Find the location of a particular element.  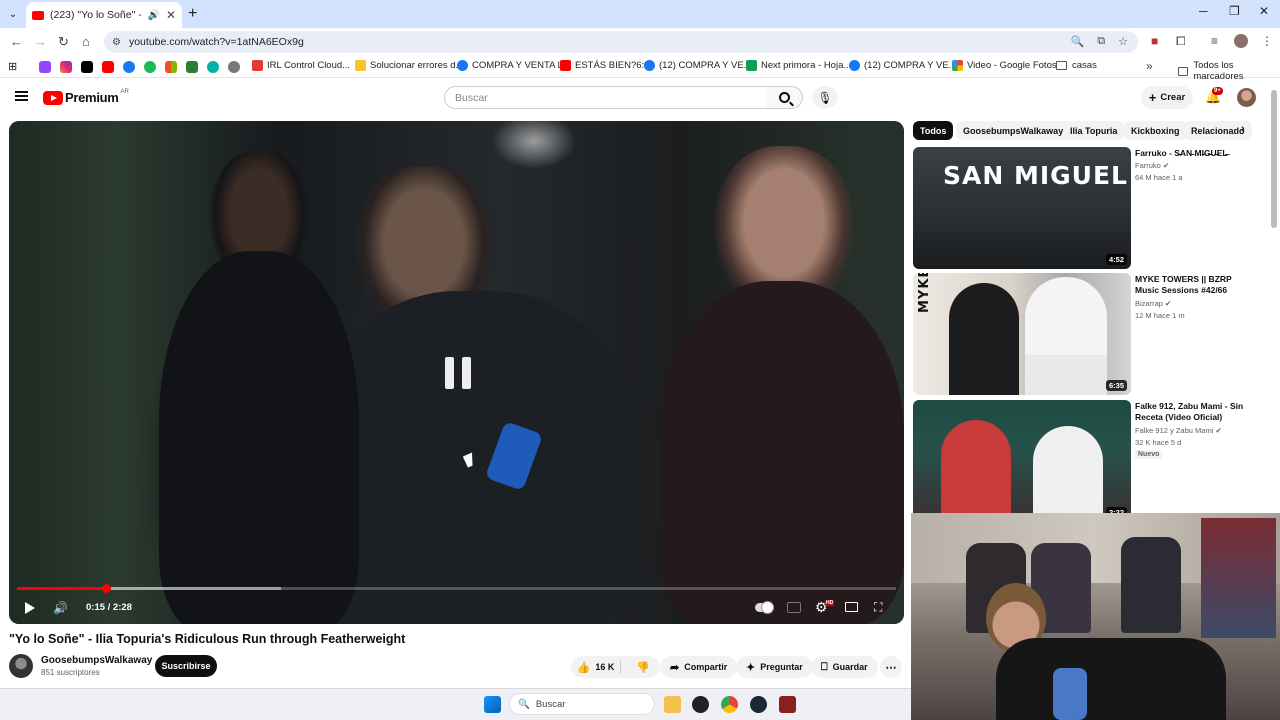

kick-bookmark-icon is located at coordinates (213, 67).